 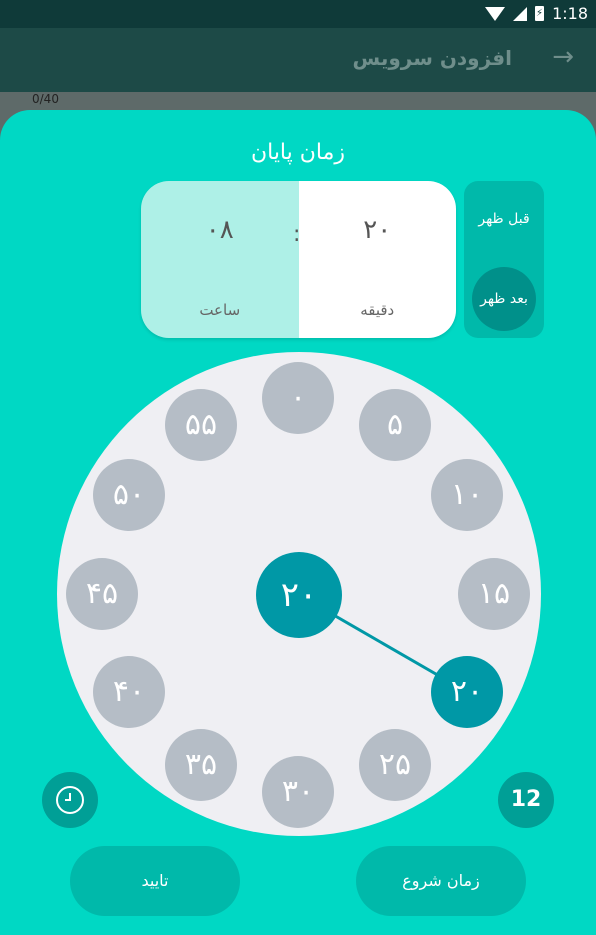 I want to click on clock-face-icon, so click(x=70, y=800).